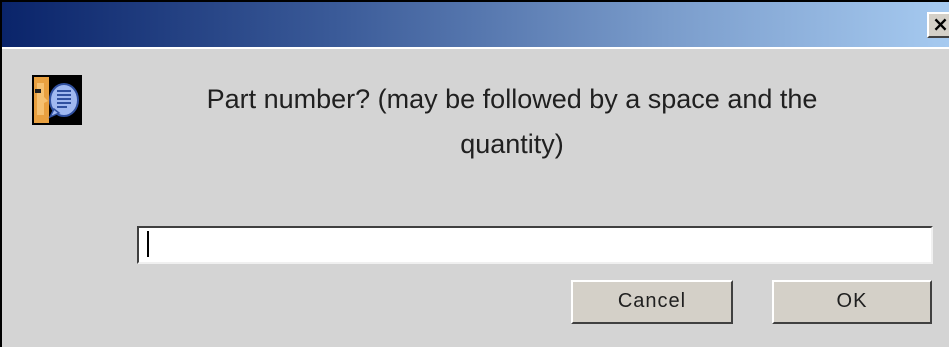 The width and height of the screenshot is (949, 347). Describe the element at coordinates (148, 244) in the screenshot. I see `text-caret` at that location.